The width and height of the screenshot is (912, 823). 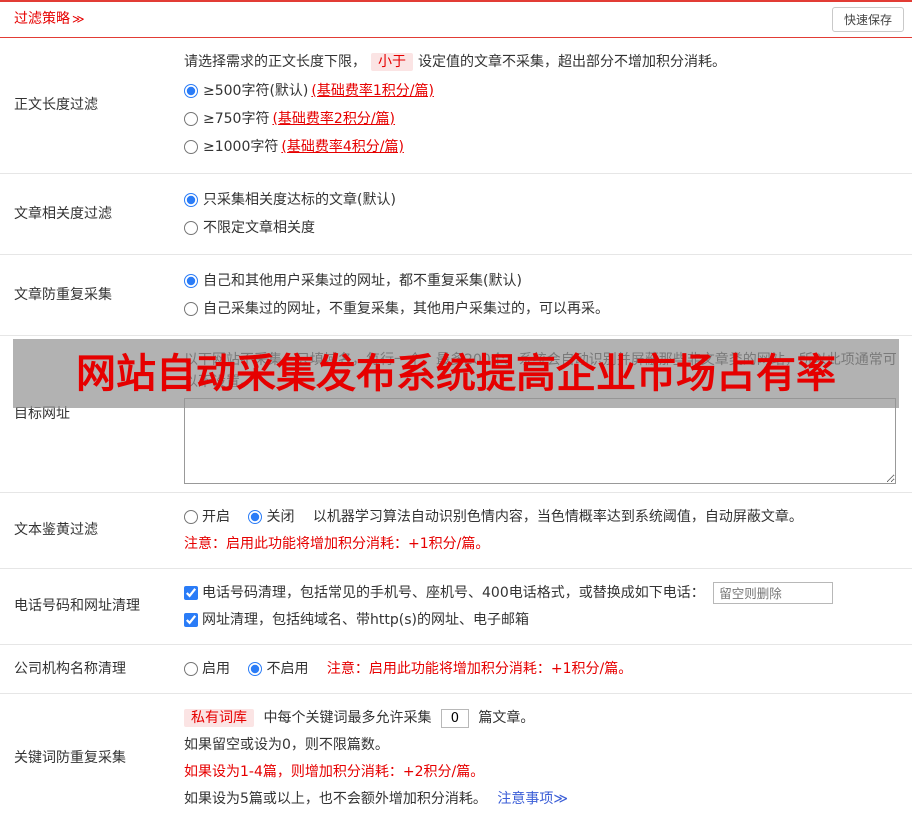 What do you see at coordinates (773, 593) in the screenshot?
I see `phone-replace-input` at bounding box center [773, 593].